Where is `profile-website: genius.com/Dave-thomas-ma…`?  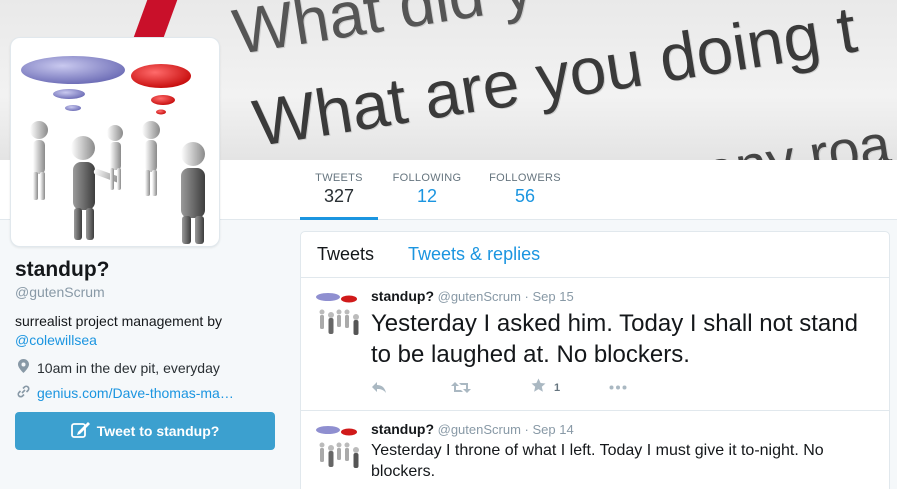 profile-website: genius.com/Dave-thomas-ma… is located at coordinates (135, 393).